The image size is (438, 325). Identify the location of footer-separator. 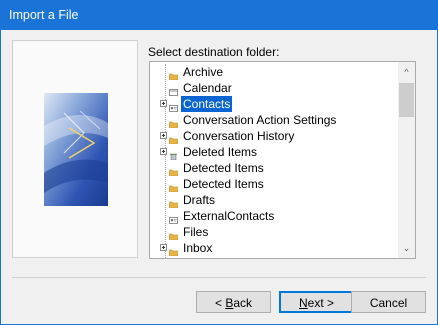
(219, 277).